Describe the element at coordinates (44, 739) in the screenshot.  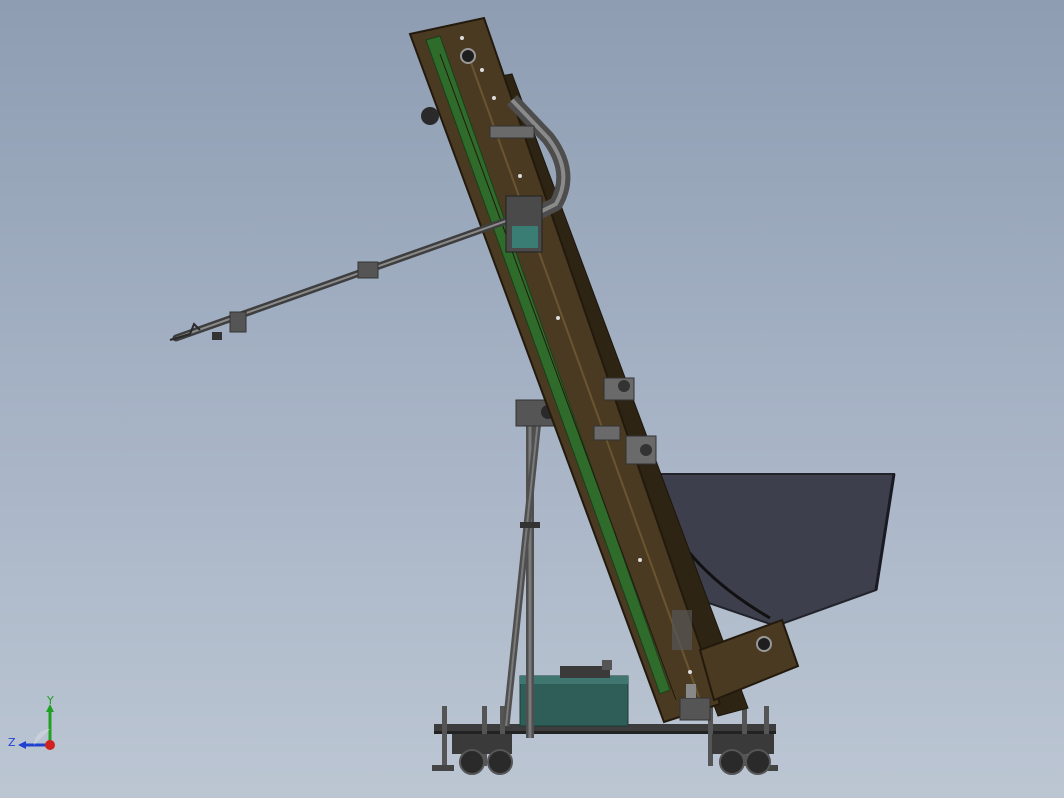
I see `triad-x-axis` at that location.